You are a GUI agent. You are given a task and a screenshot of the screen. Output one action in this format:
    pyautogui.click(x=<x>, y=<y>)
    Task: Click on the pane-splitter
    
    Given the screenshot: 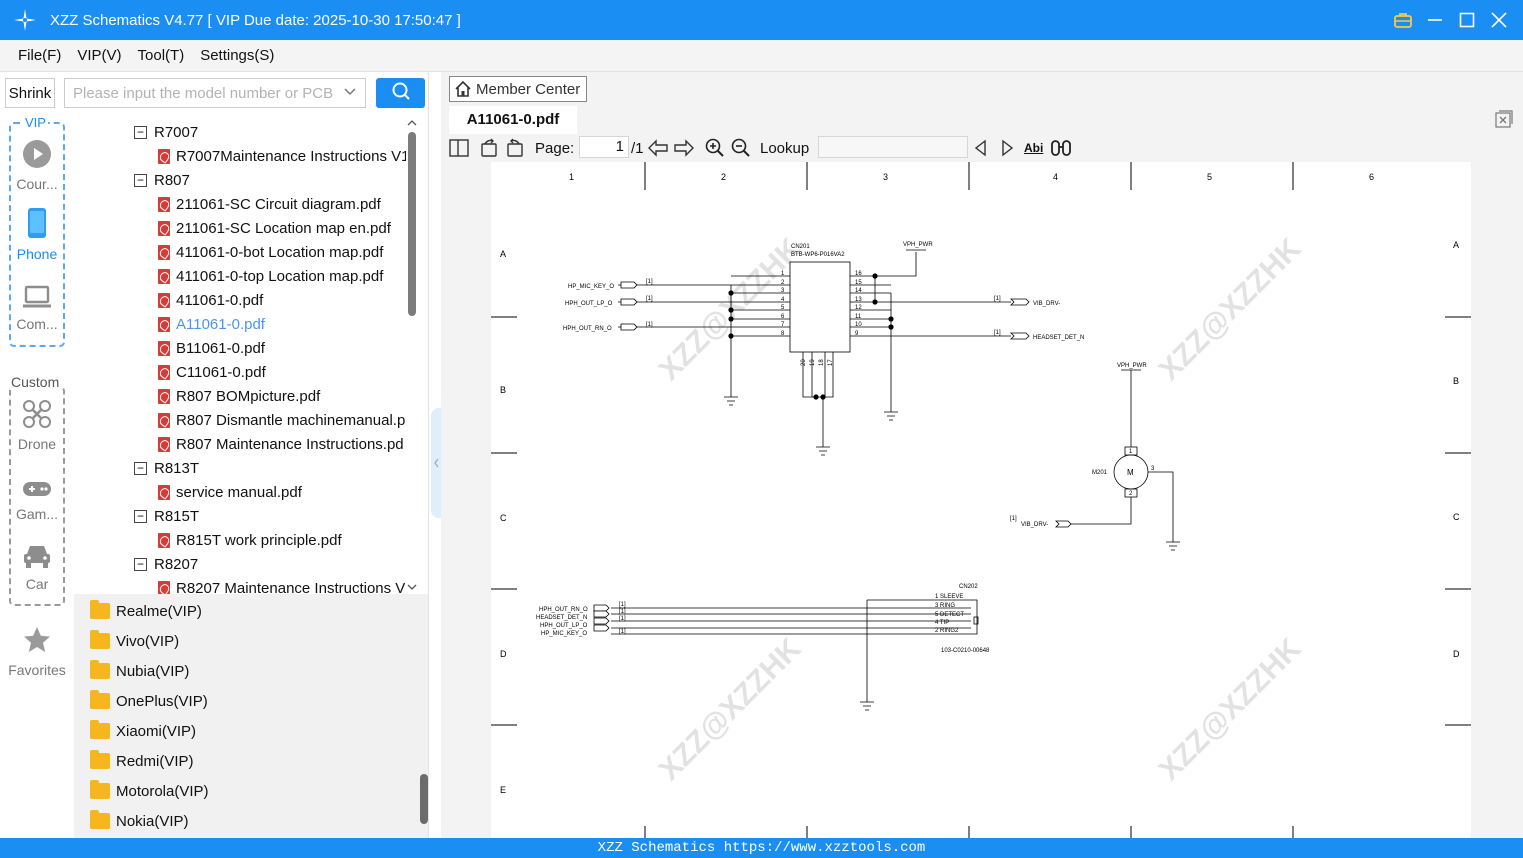 What is the action you would take?
    pyautogui.click(x=434, y=455)
    